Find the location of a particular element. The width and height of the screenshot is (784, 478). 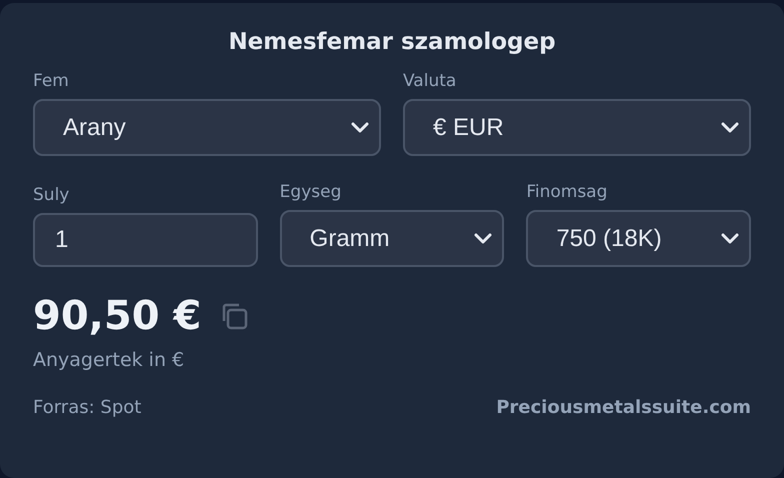

result-caption: Anyagertek in € is located at coordinates (109, 360).